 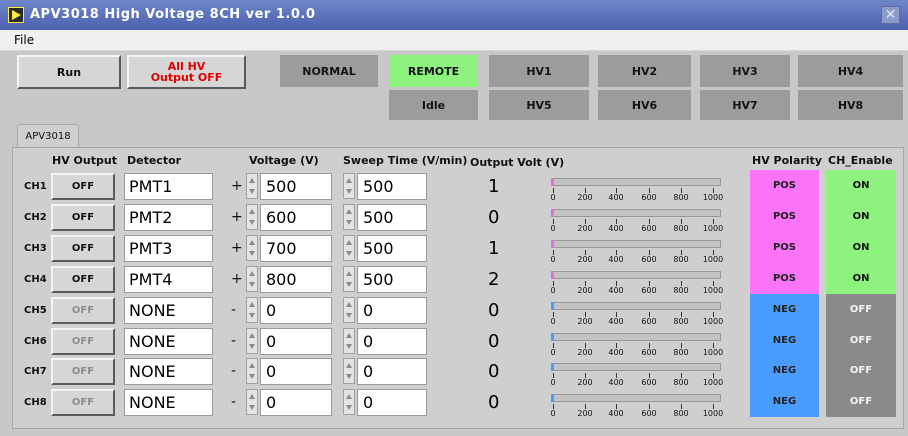 I want to click on voltage-input: 500, so click(x=296, y=186).